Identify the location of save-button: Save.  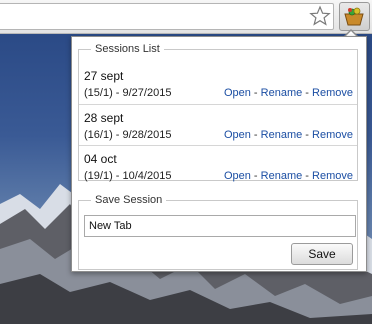
(322, 254).